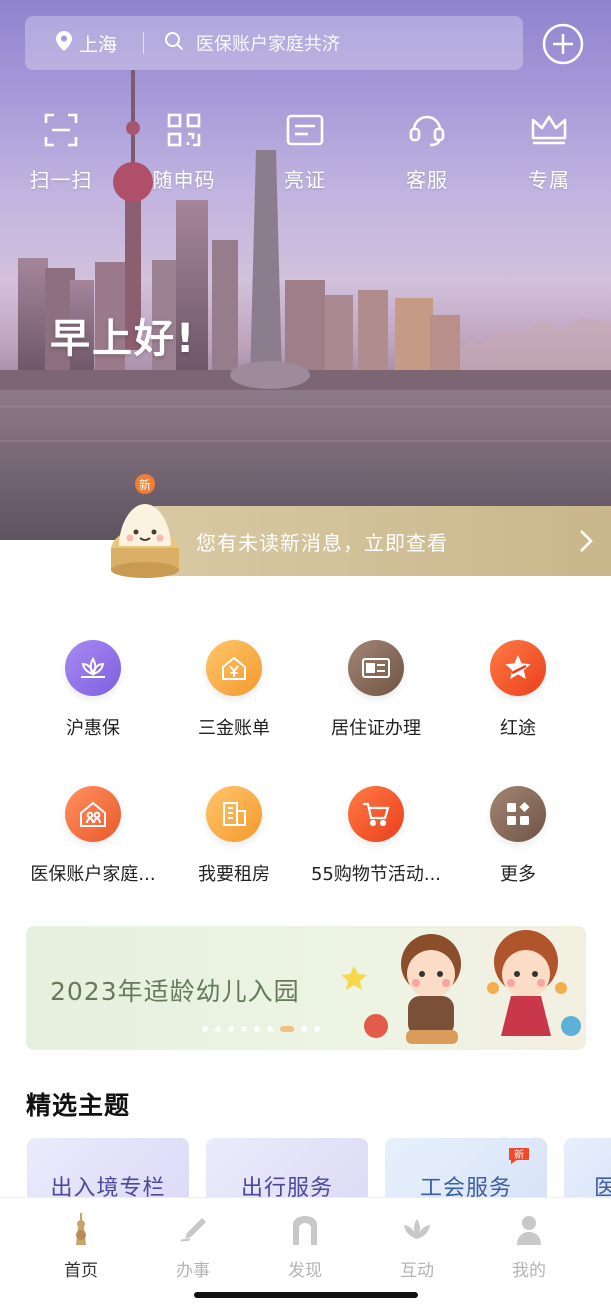 Image resolution: width=611 pixels, height=1308 pixels. Describe the element at coordinates (461, 987) in the screenshot. I see `cartoon-kids-illustration` at that location.